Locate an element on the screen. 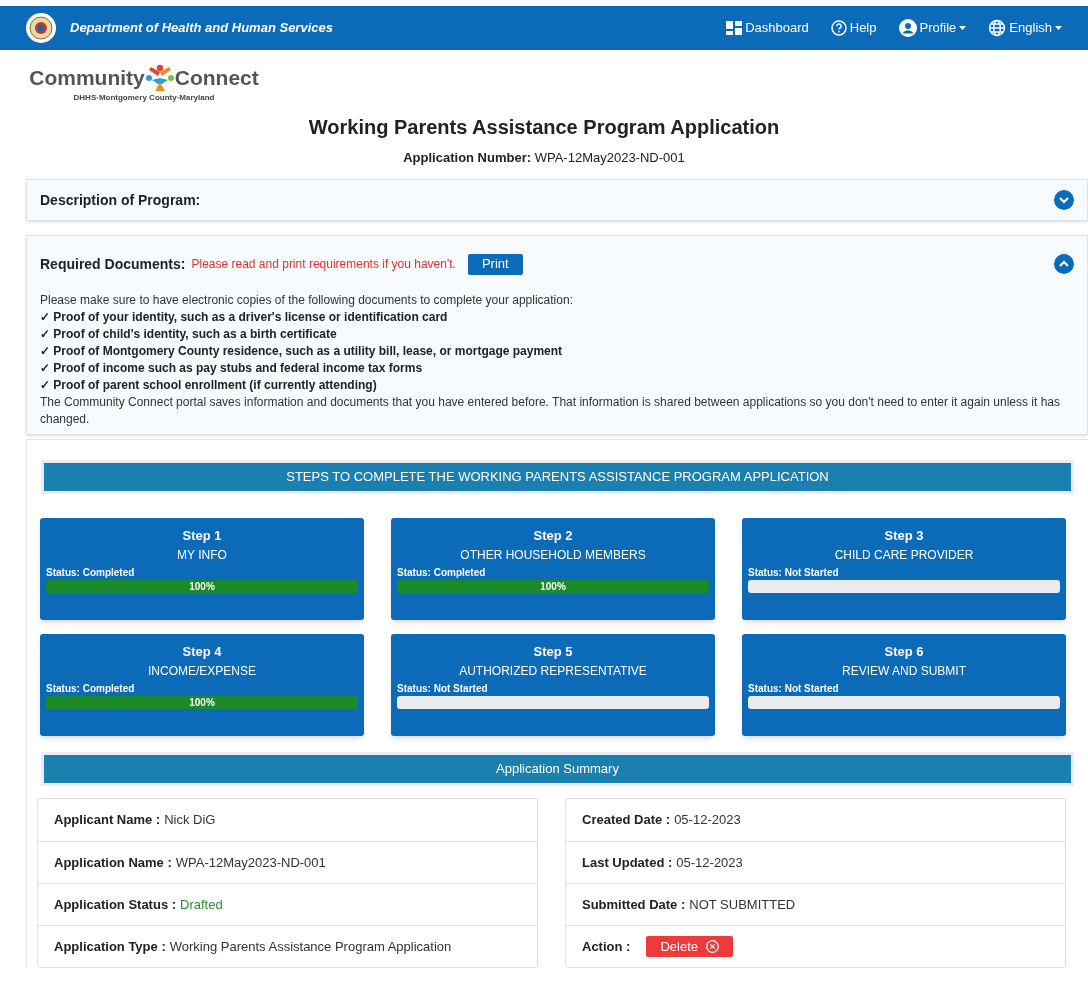  field-value: Nick DiG is located at coordinates (190, 820).